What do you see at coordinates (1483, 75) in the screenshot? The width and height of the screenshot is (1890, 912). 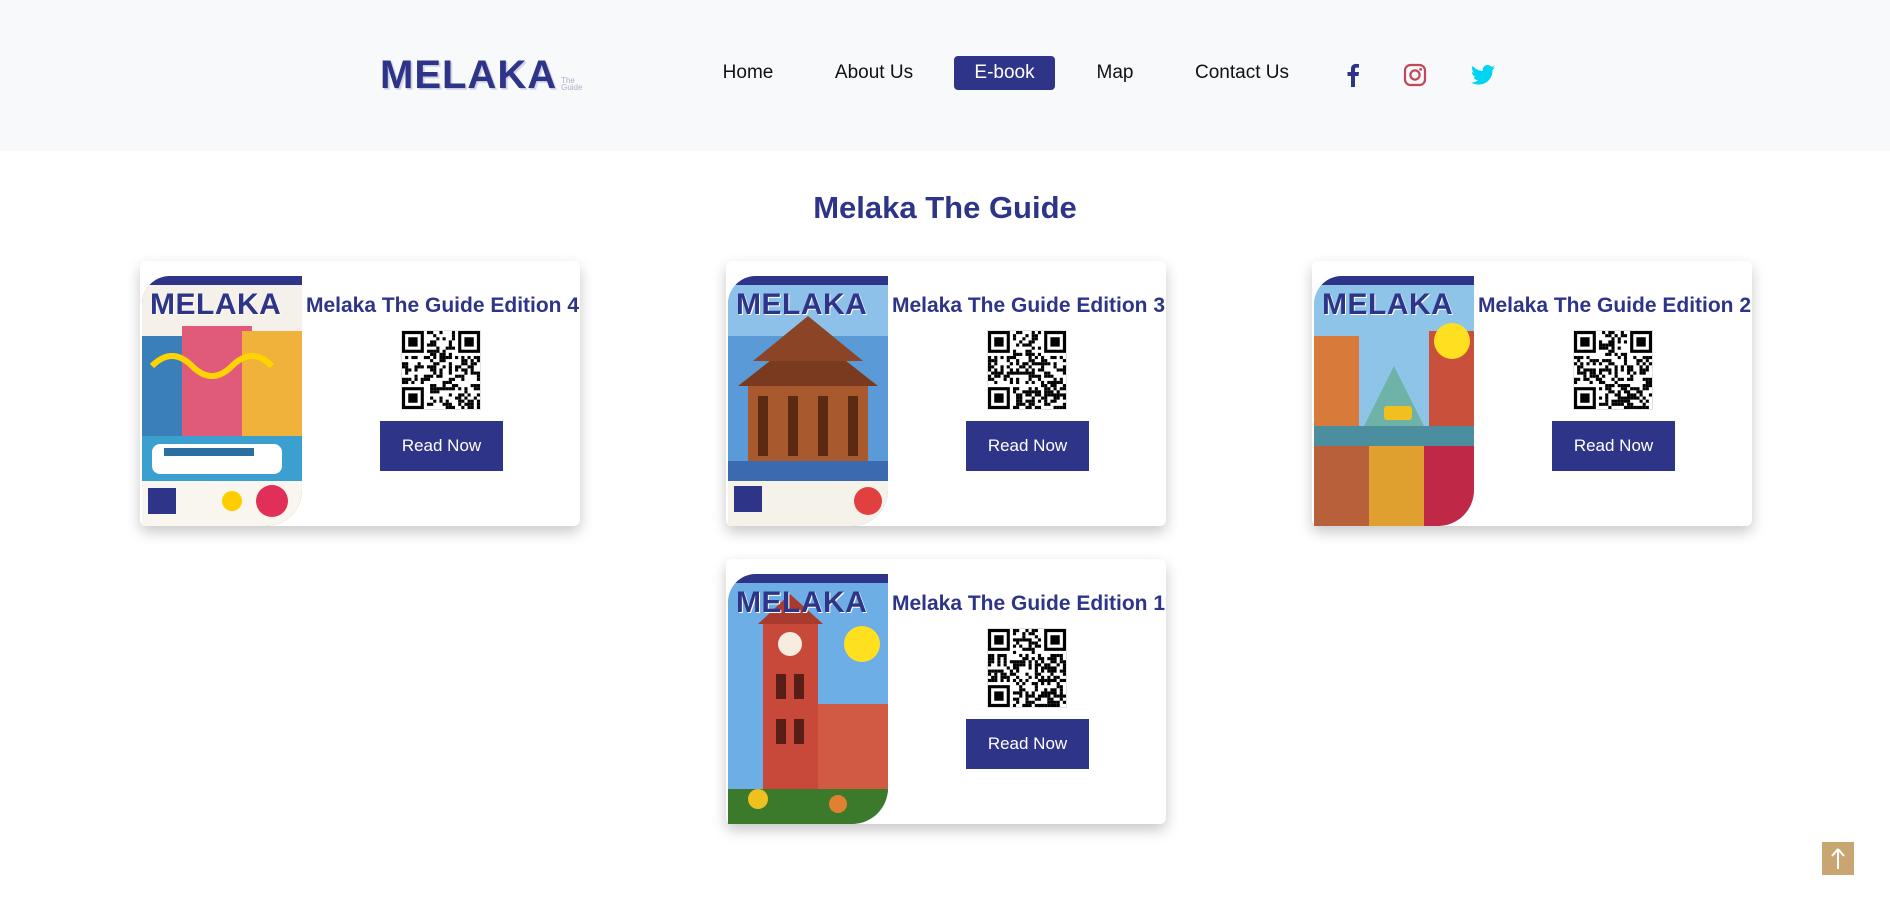 I see `twitter-icon` at bounding box center [1483, 75].